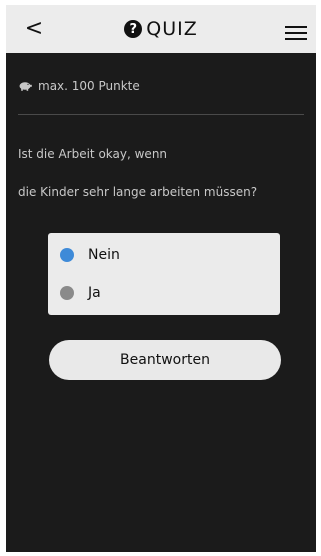 The height and width of the screenshot is (556, 321). Describe the element at coordinates (25, 86) in the screenshot. I see `piggy-bank-icon` at that location.